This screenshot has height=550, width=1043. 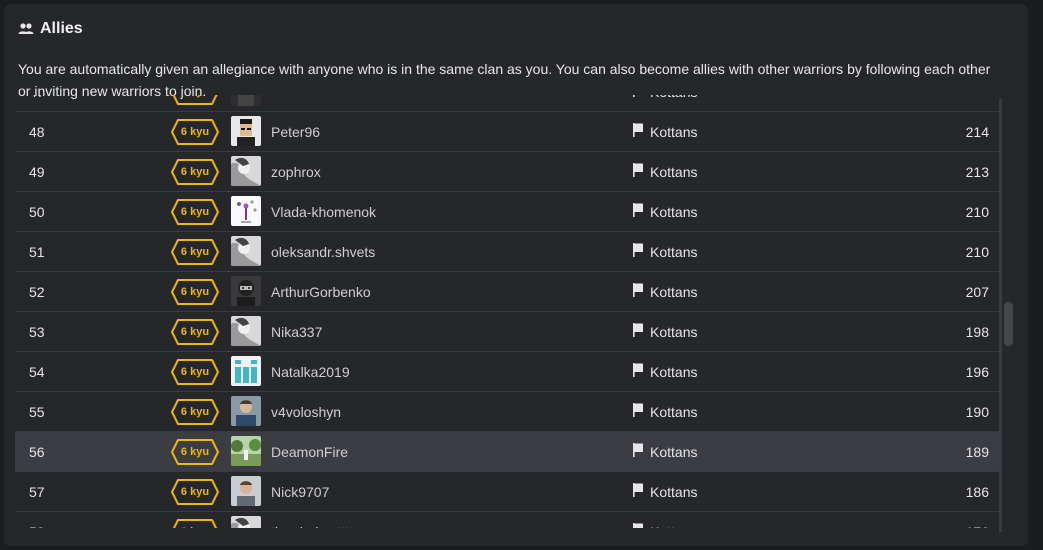 I want to click on username-link: Natalka2019, so click(x=310, y=371).